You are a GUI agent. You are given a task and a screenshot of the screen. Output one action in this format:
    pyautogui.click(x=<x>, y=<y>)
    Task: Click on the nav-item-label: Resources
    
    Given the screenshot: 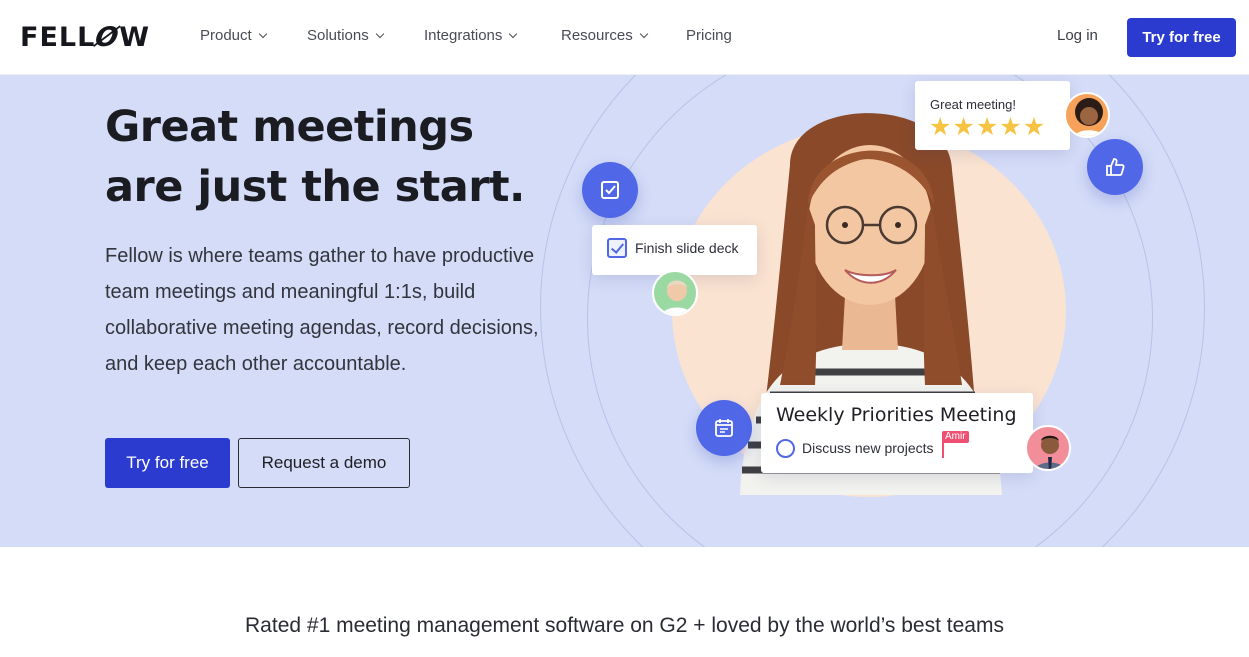 What is the action you would take?
    pyautogui.click(x=597, y=35)
    